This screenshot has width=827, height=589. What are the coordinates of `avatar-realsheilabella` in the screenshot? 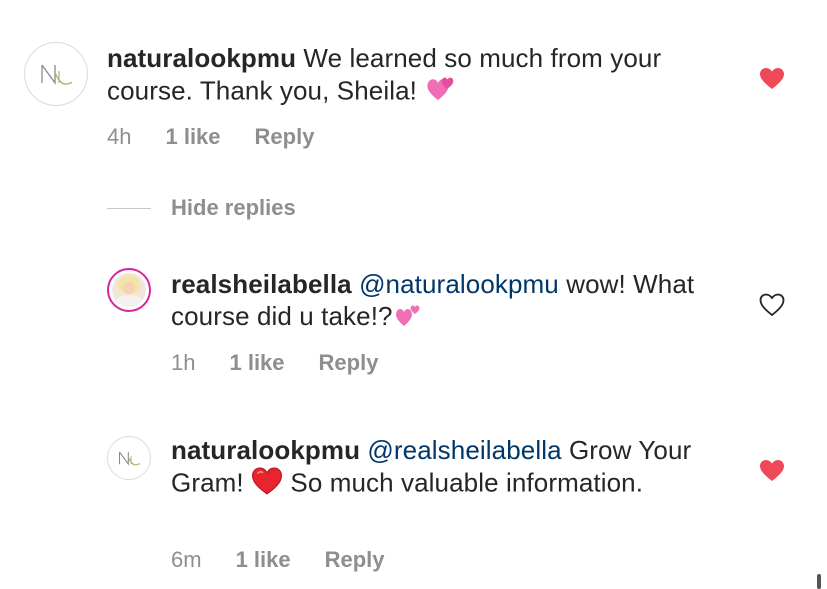 It's located at (129, 290).